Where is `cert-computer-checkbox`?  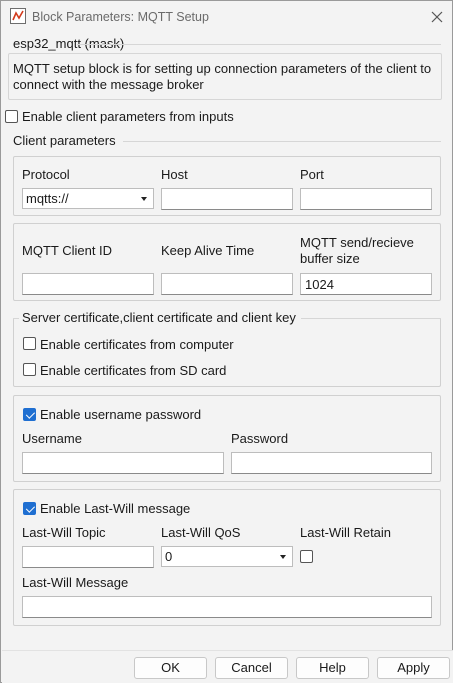 cert-computer-checkbox is located at coordinates (29, 343).